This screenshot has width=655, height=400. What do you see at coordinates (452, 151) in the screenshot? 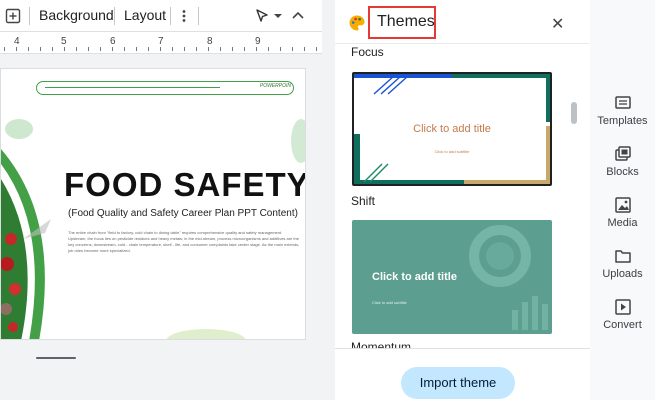
I see `focus-thumb-subtitle: Click to add subtitle` at bounding box center [452, 151].